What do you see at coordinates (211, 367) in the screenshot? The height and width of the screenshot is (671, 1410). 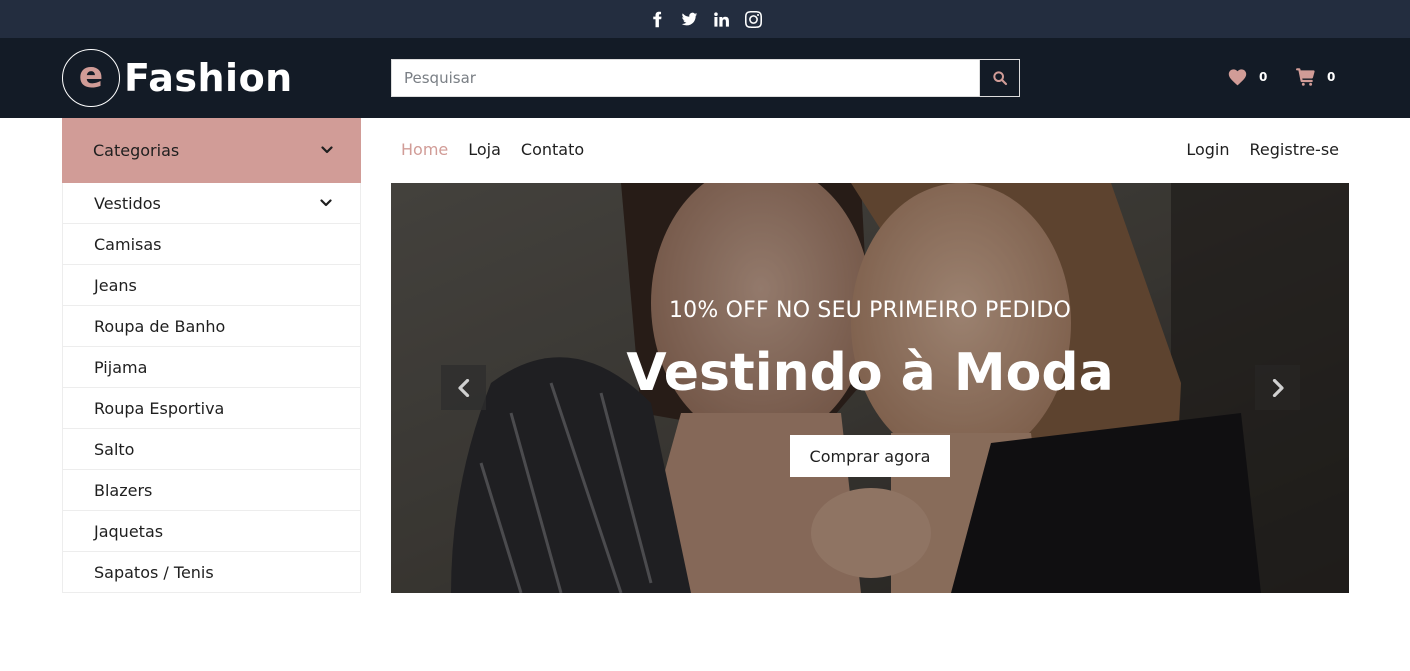 I see `category-item-pijama: Pijama` at bounding box center [211, 367].